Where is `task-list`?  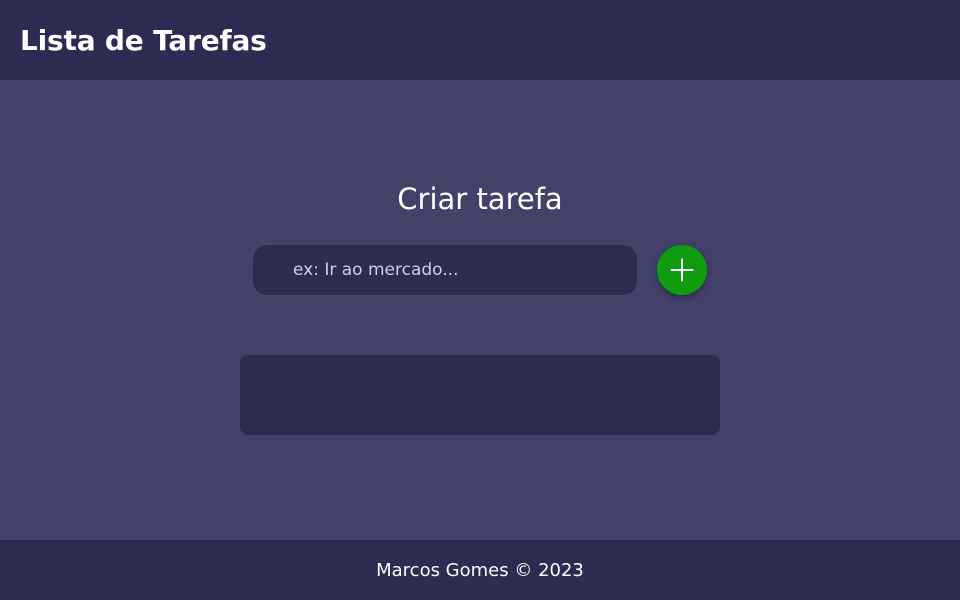 task-list is located at coordinates (480, 395).